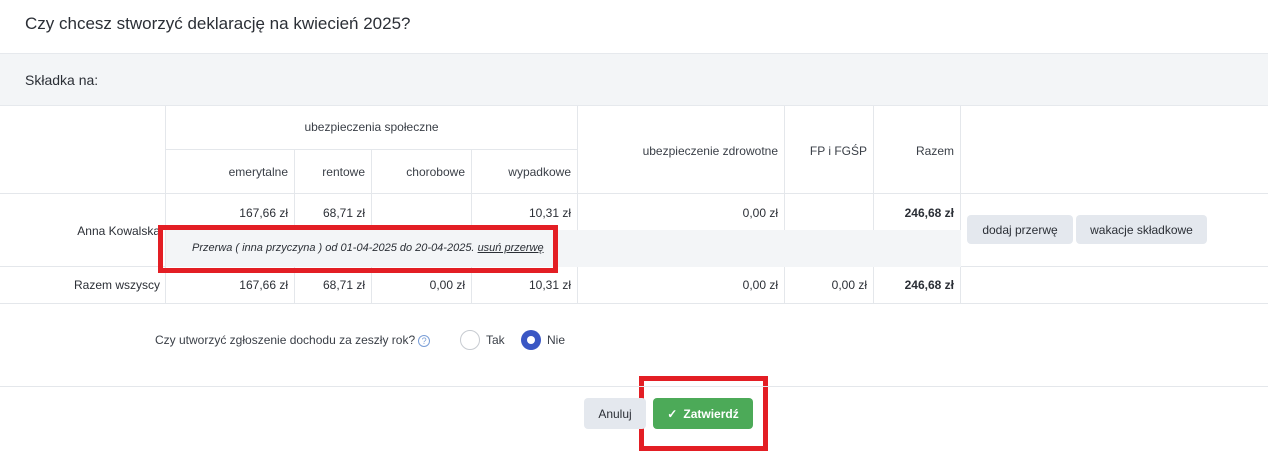 The image size is (1268, 451). What do you see at coordinates (1020, 229) in the screenshot?
I see `add-break-button: dodaj przerwę` at bounding box center [1020, 229].